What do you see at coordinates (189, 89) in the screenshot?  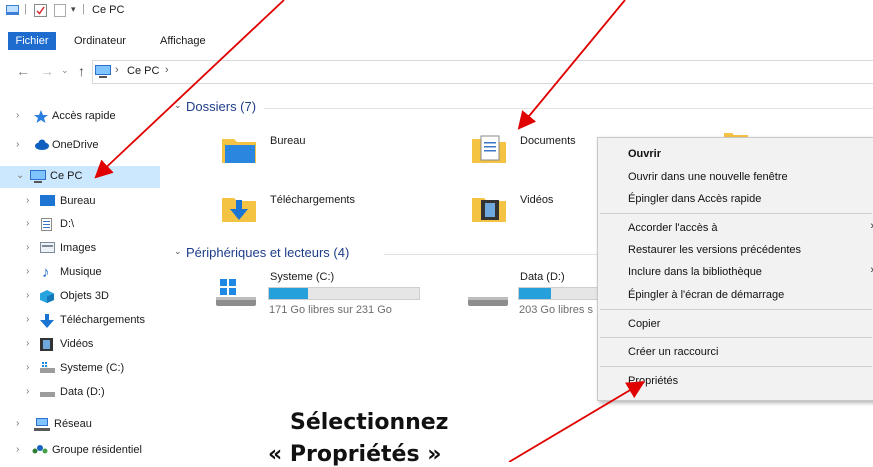 I see `arrow-to-ce-pc` at bounding box center [189, 89].